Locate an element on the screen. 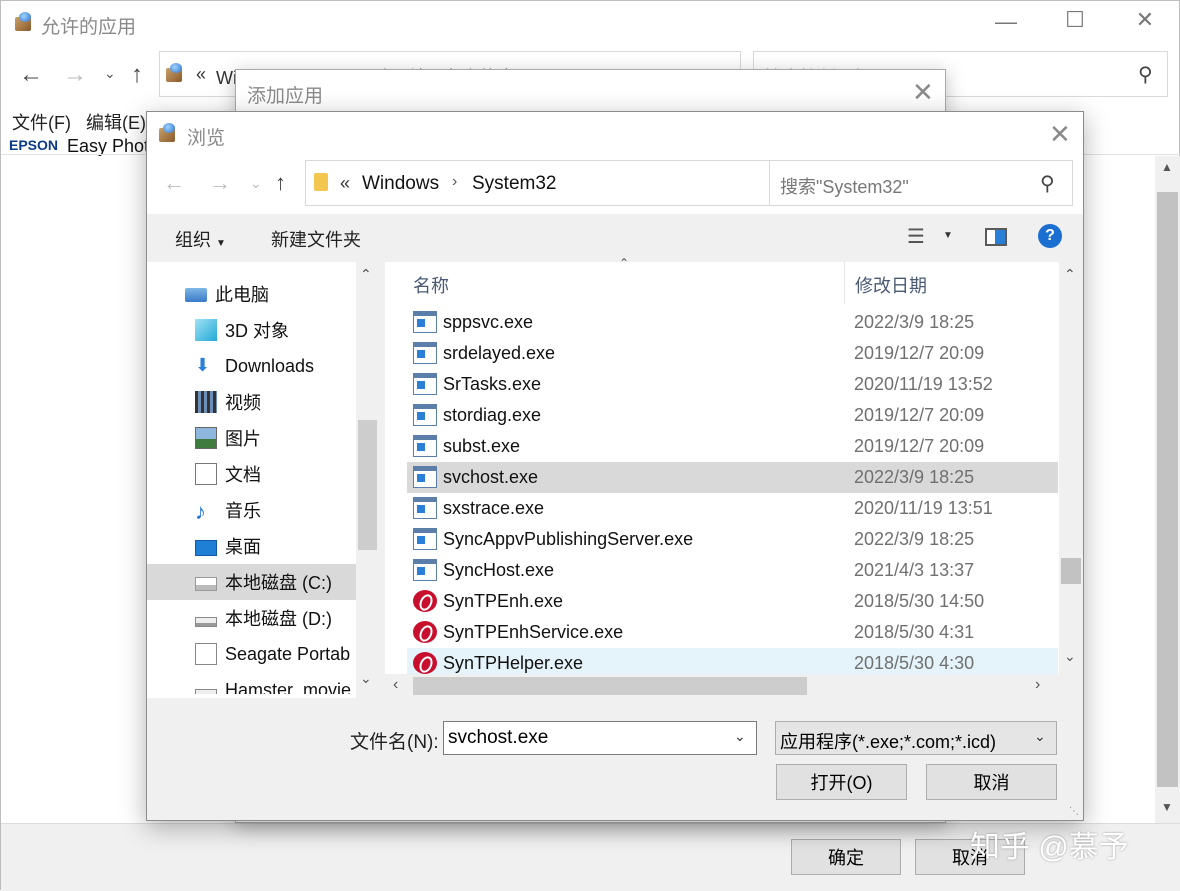 This screenshot has width=1180, height=891. open-button: 打开(O) is located at coordinates (841, 782).